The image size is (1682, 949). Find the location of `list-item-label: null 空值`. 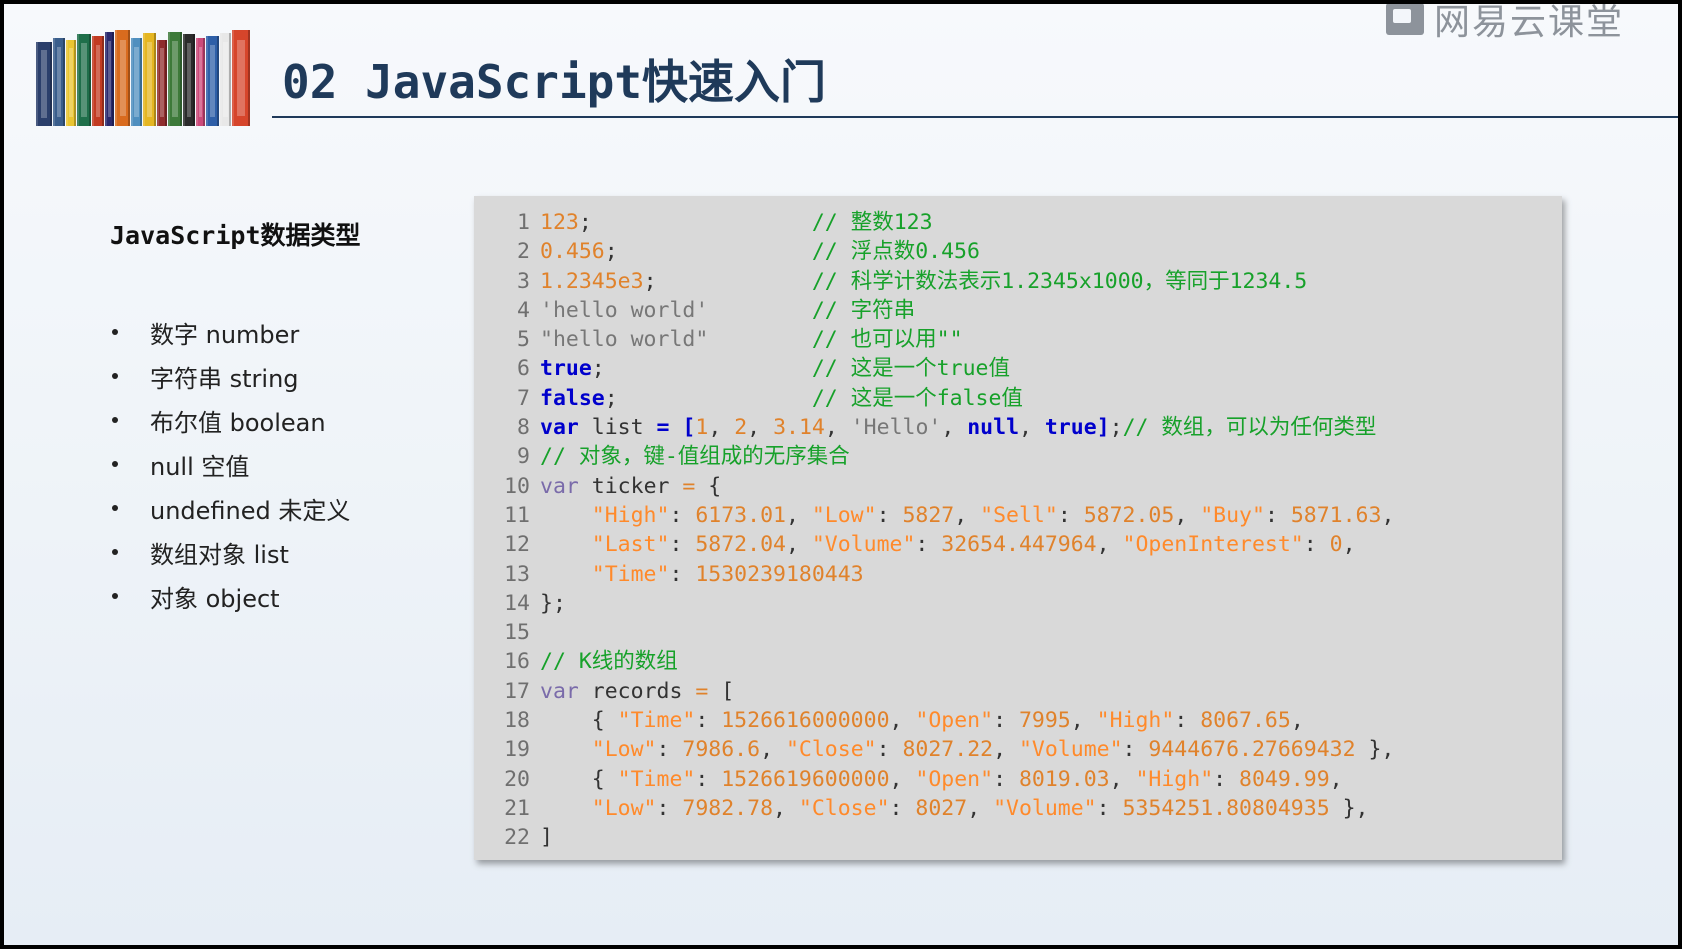

list-item-label: null 空值 is located at coordinates (200, 466).